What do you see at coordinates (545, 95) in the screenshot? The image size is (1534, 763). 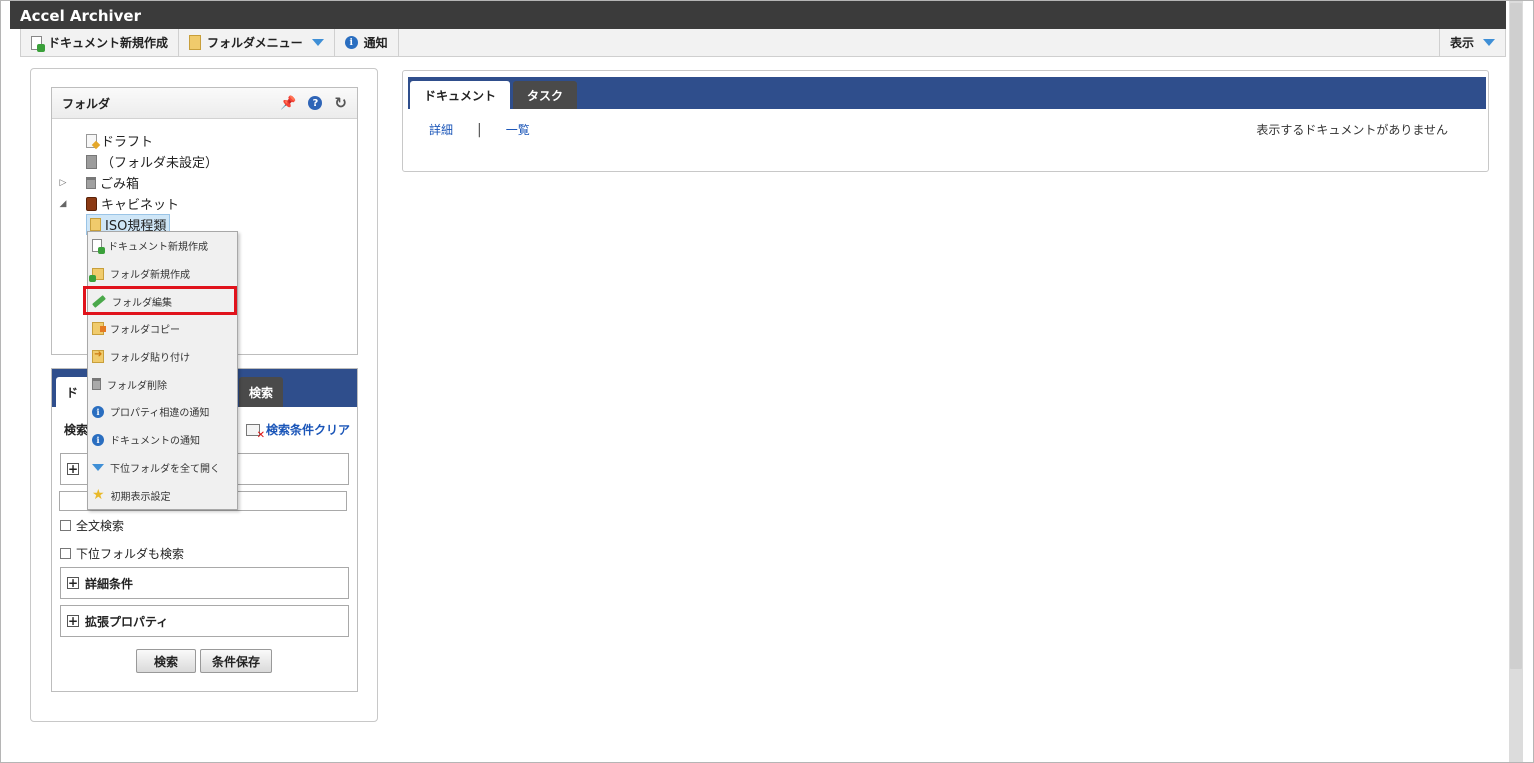 I see `tab-task: タスク` at bounding box center [545, 95].